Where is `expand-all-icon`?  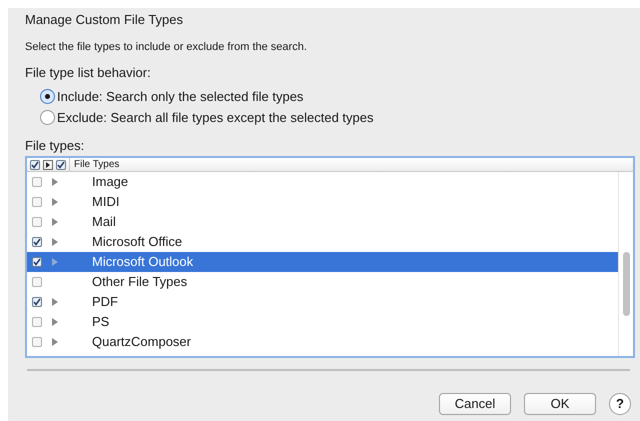
expand-all-icon is located at coordinates (48, 165).